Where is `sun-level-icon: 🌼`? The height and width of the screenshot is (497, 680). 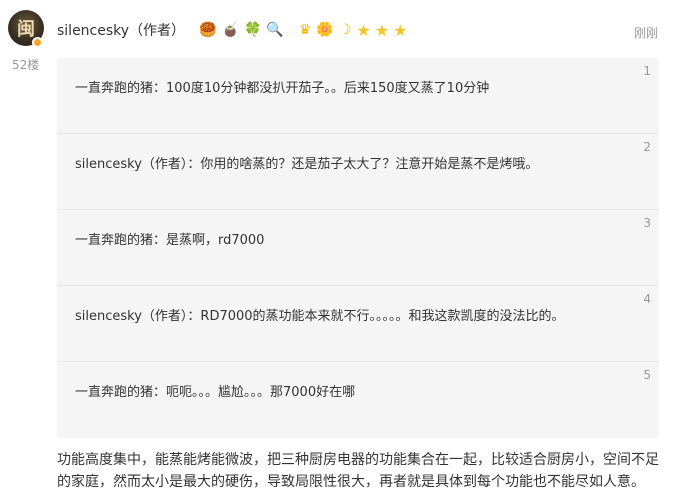 sun-level-icon: 🌼 is located at coordinates (325, 30).